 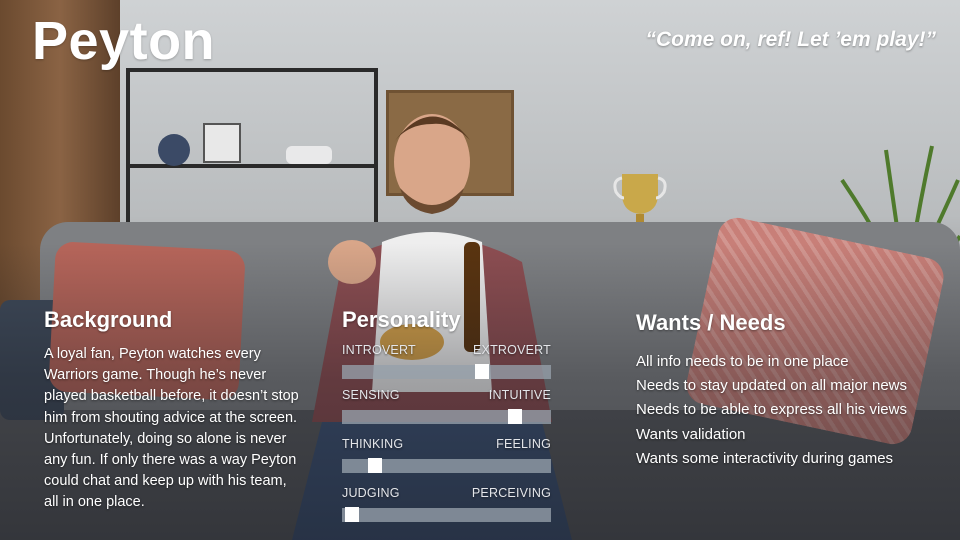 I want to click on background-heading: Background, so click(x=108, y=319).